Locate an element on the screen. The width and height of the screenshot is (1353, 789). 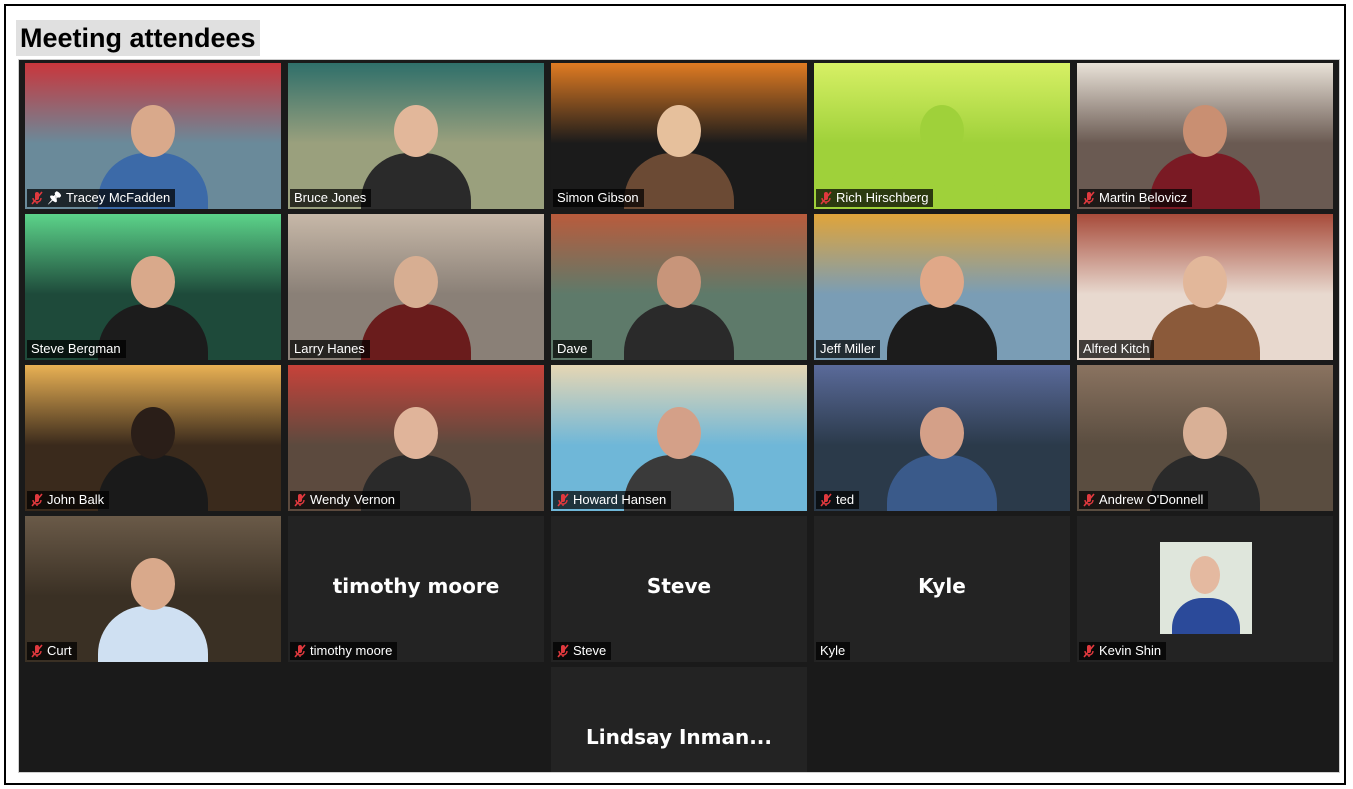
participant-name-label: Steve Bergman is located at coordinates (76, 349).